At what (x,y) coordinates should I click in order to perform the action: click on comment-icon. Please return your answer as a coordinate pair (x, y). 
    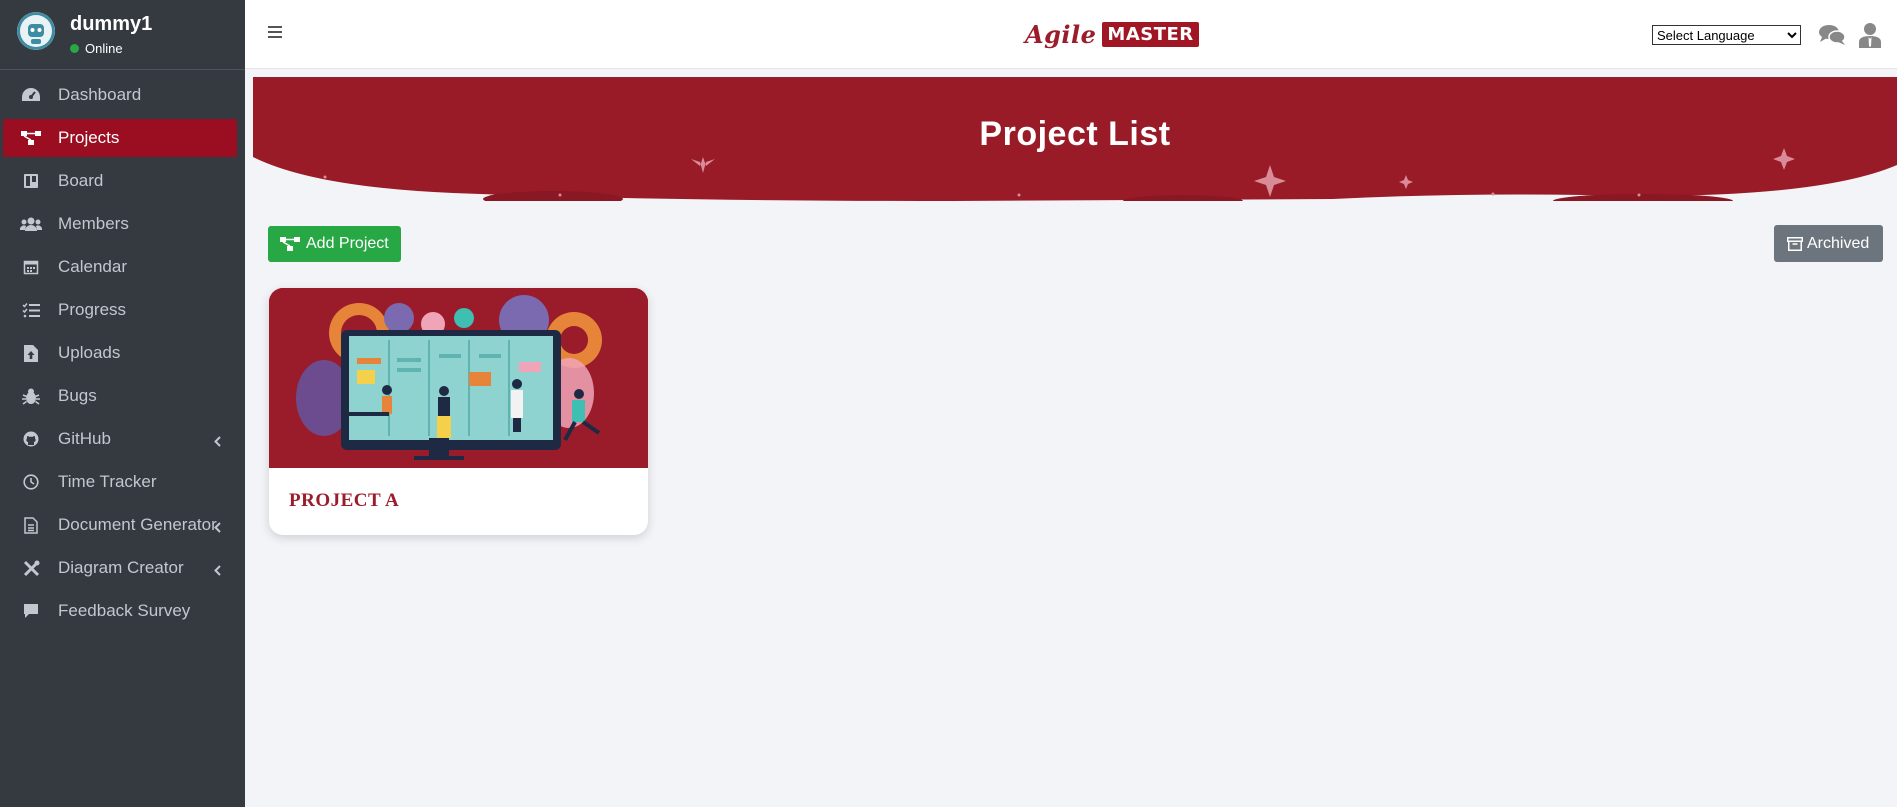
    Looking at the image, I should click on (31, 611).